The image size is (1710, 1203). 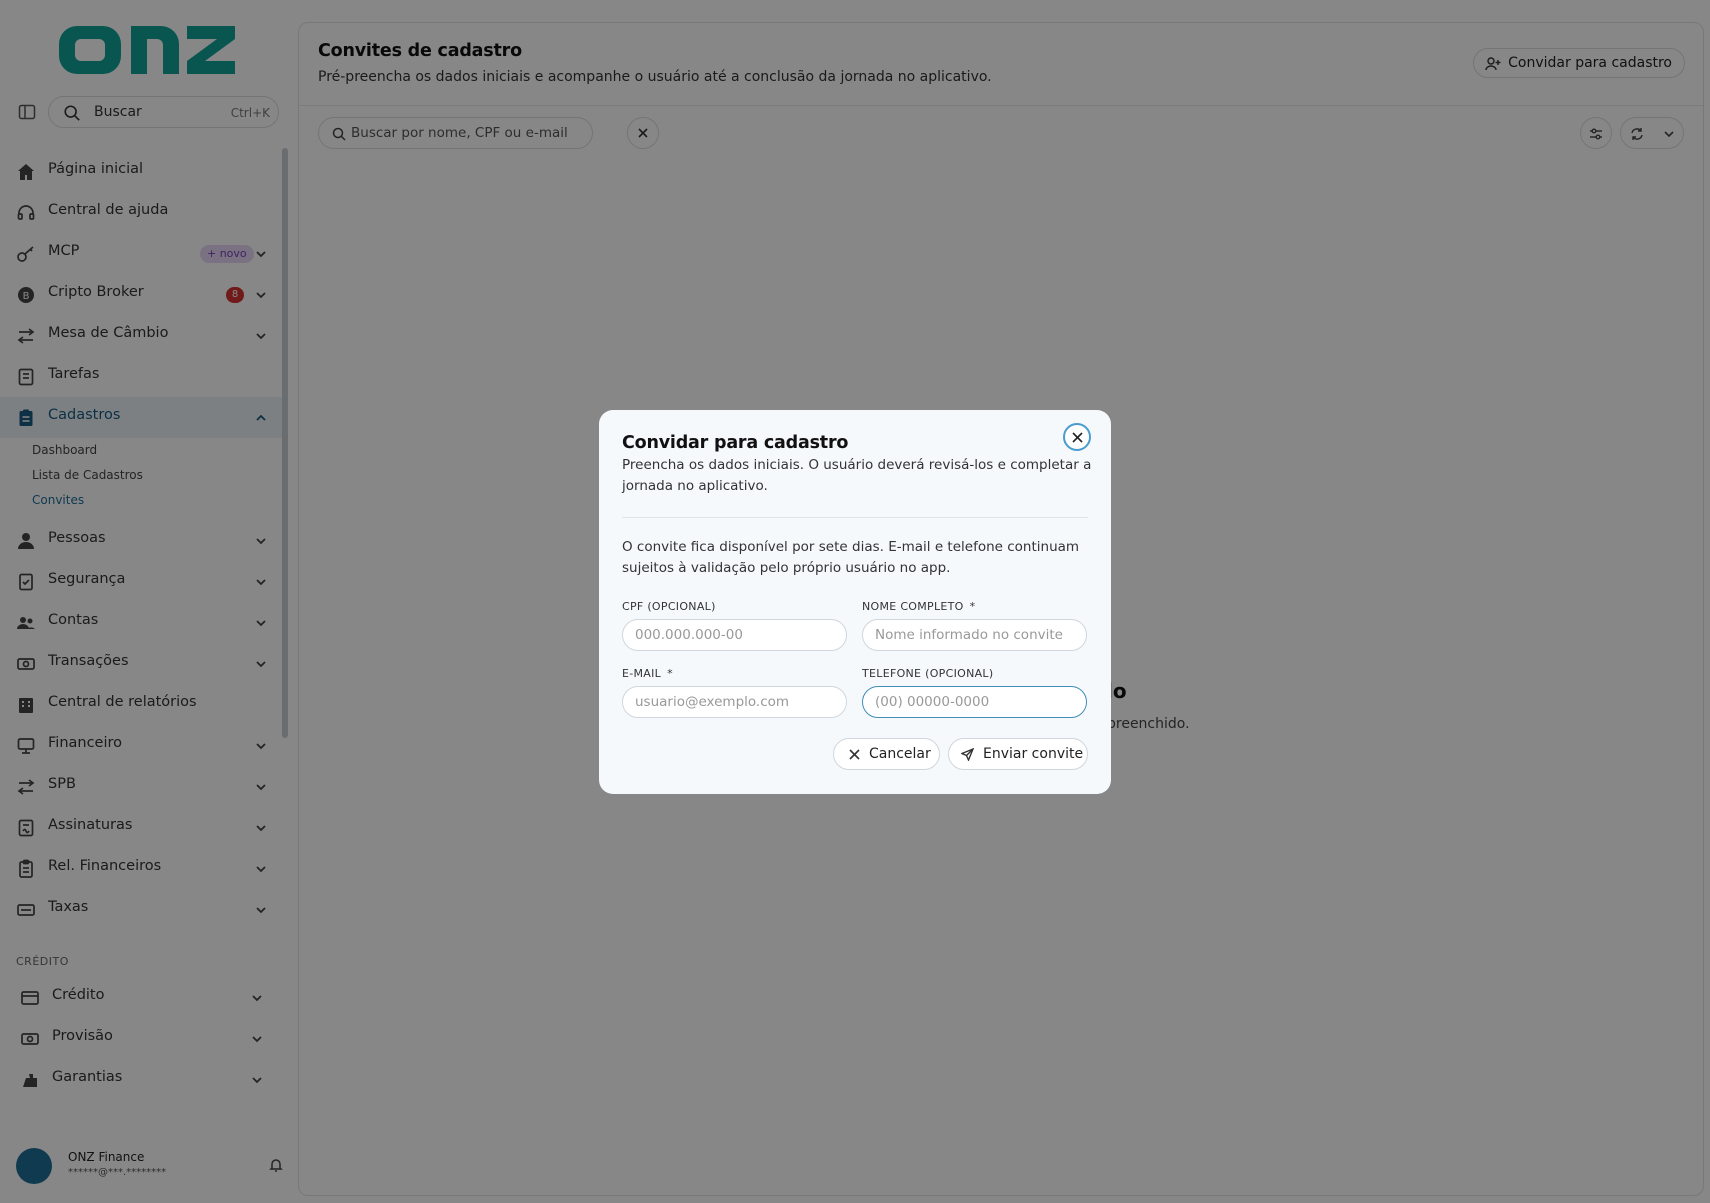 What do you see at coordinates (669, 606) in the screenshot?
I see `cpf-label: CPF (OPCIONAL)` at bounding box center [669, 606].